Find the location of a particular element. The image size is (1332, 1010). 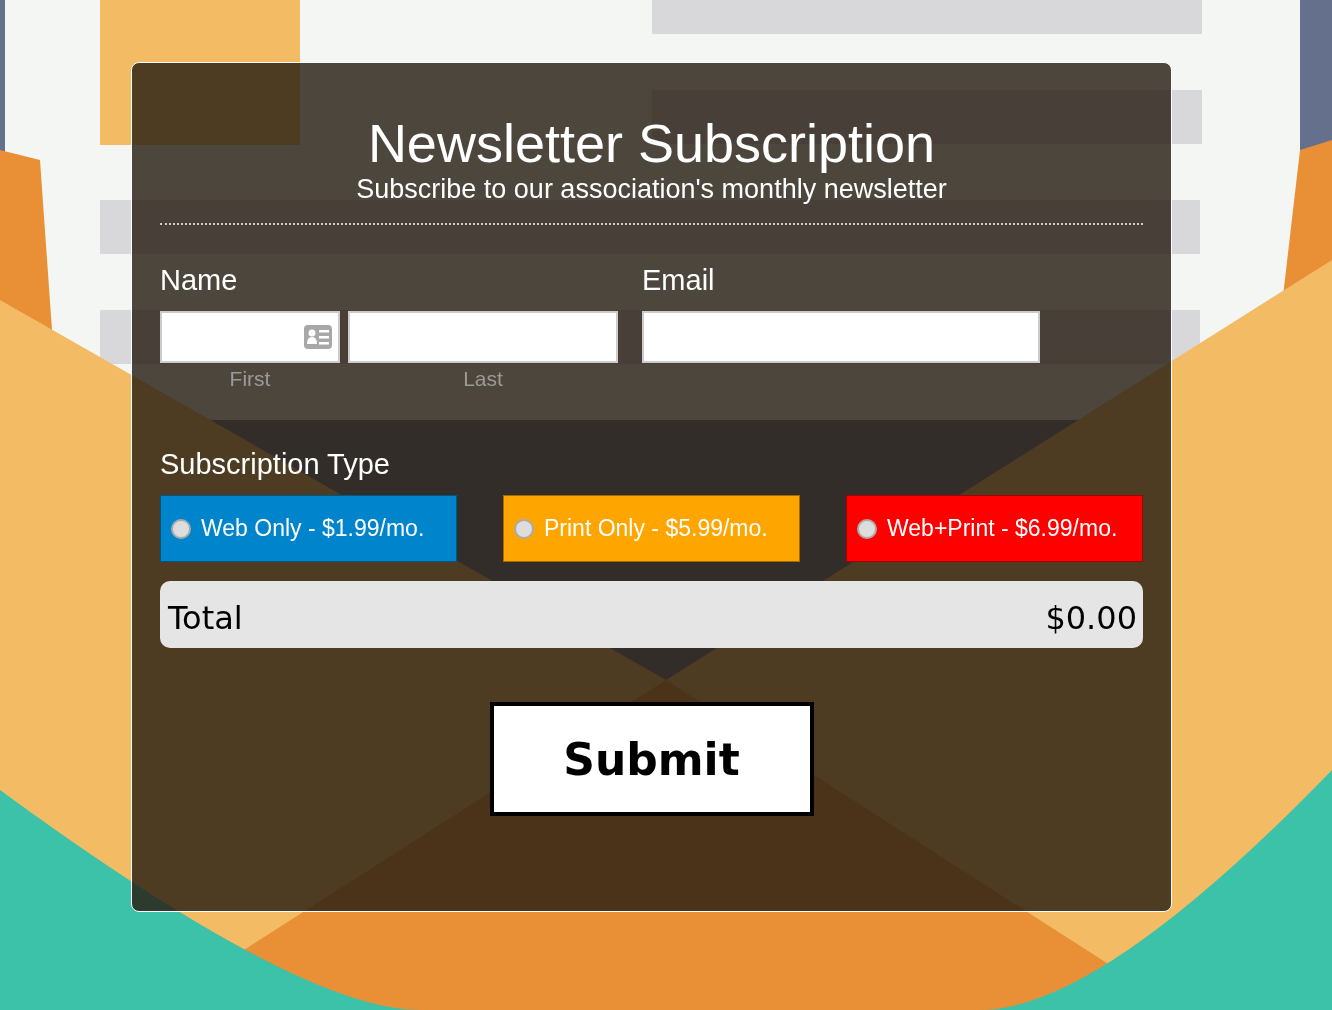

submit-button: Submit is located at coordinates (651, 759).